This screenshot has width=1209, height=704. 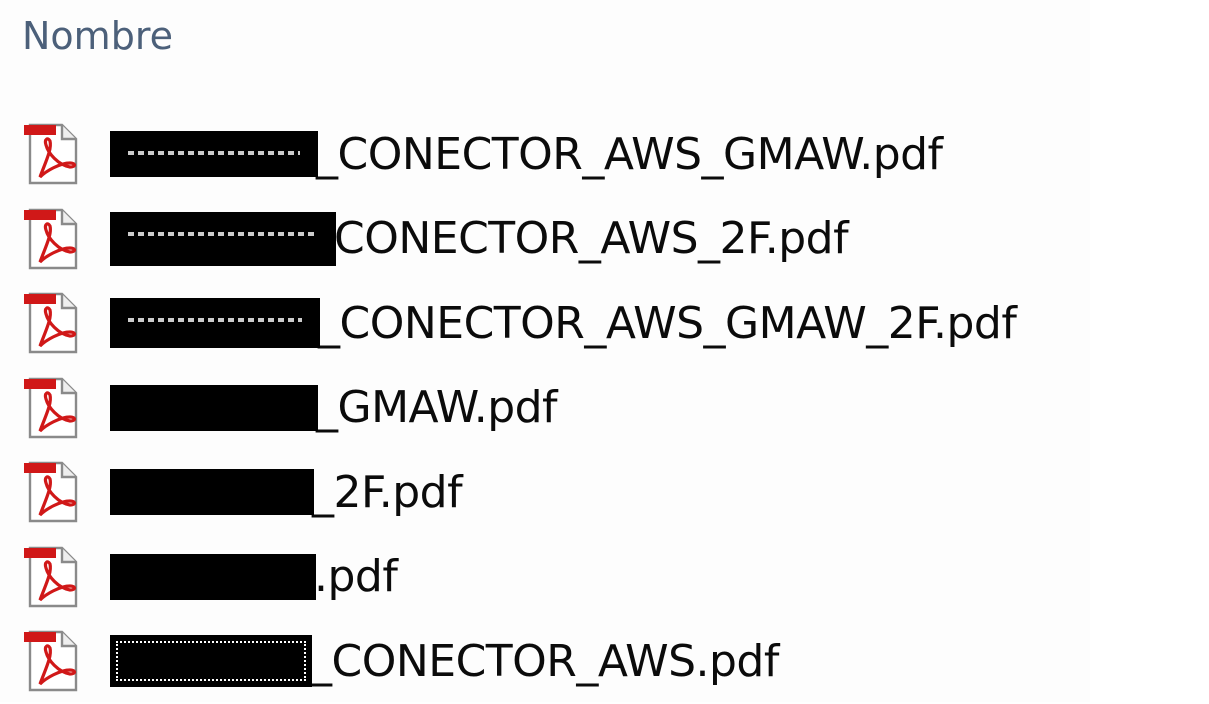 What do you see at coordinates (97, 36) in the screenshot?
I see `column-header-name: Nombre` at bounding box center [97, 36].